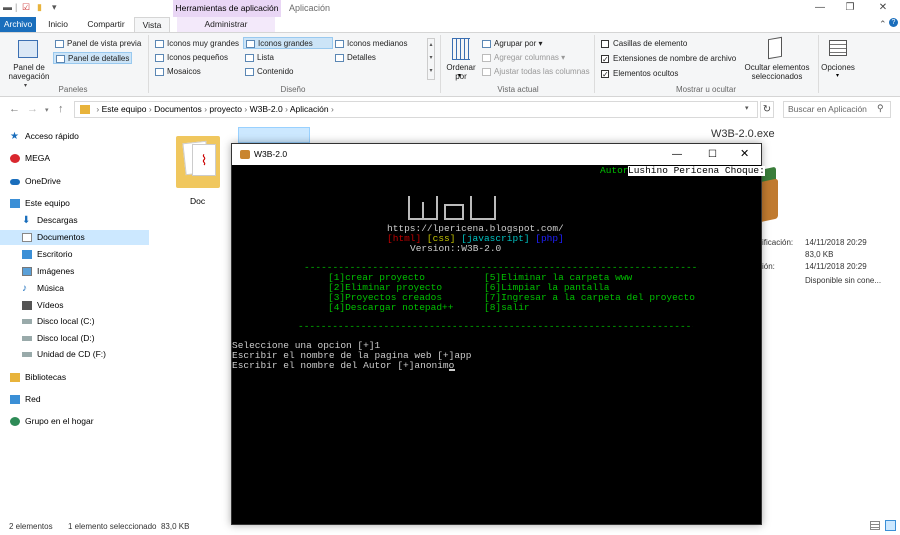  What do you see at coordinates (42, 7) in the screenshot?
I see `new-folder-icon: ▮` at bounding box center [42, 7].